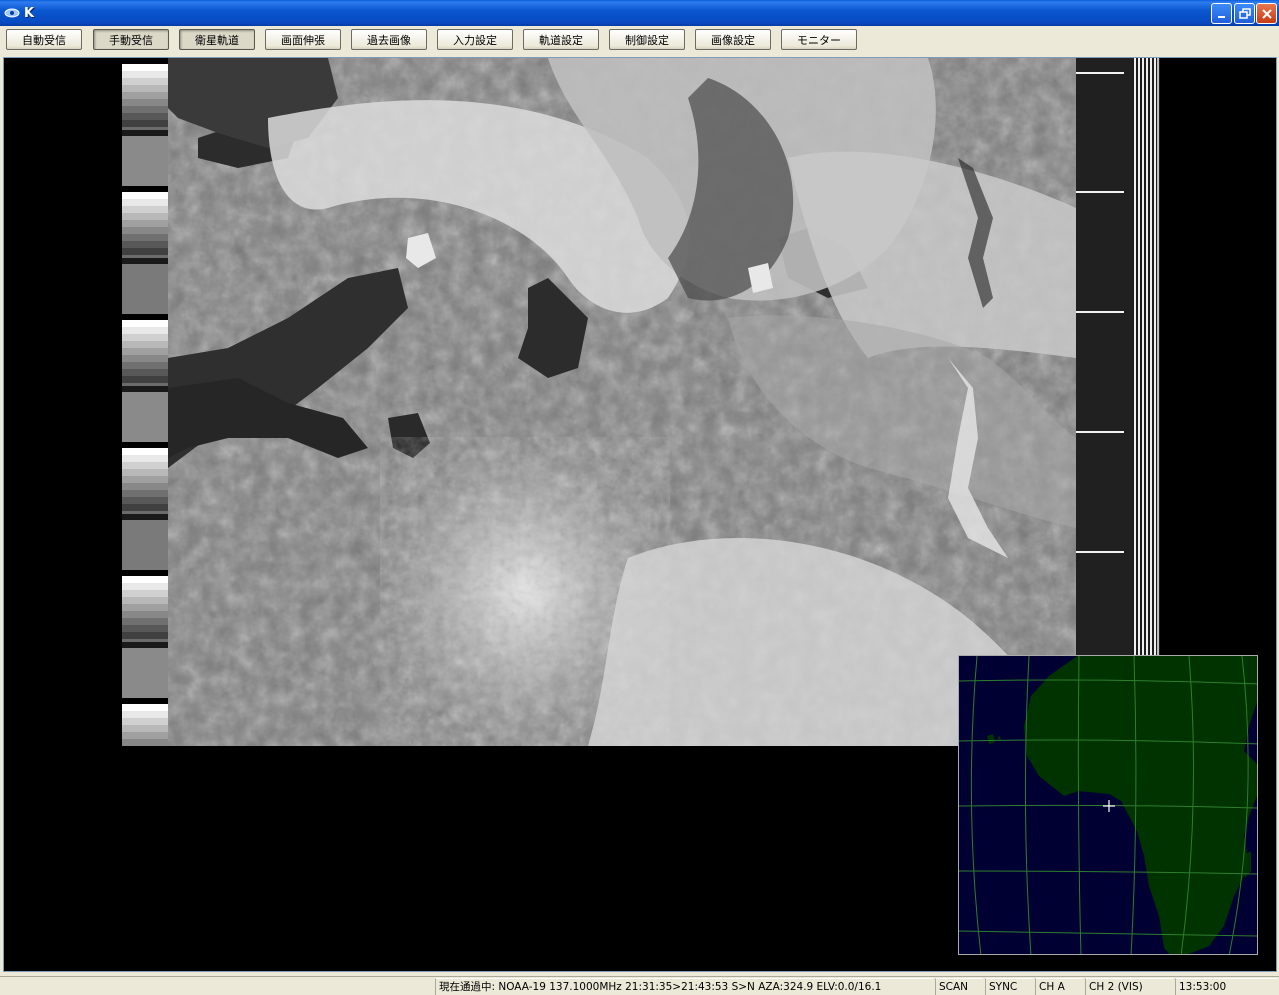 This screenshot has width=1279, height=995. What do you see at coordinates (12, 13) in the screenshot?
I see `satellite-dish-icon` at bounding box center [12, 13].